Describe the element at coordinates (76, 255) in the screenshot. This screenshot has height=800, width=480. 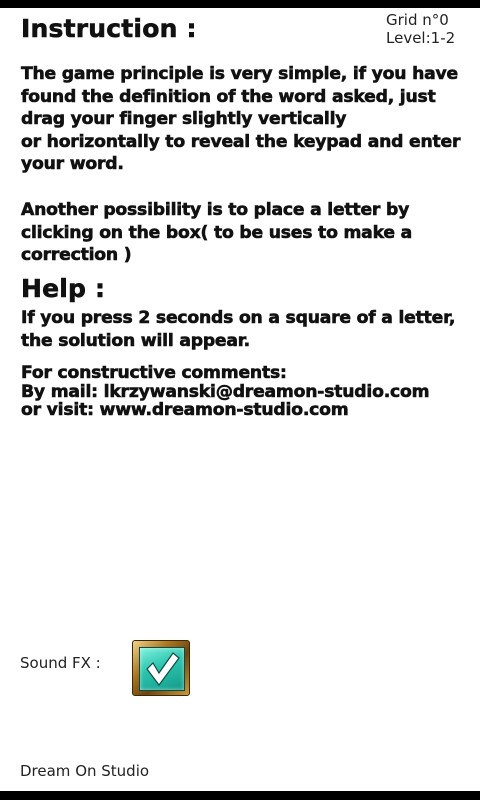
I see `text-line: correction )` at that location.